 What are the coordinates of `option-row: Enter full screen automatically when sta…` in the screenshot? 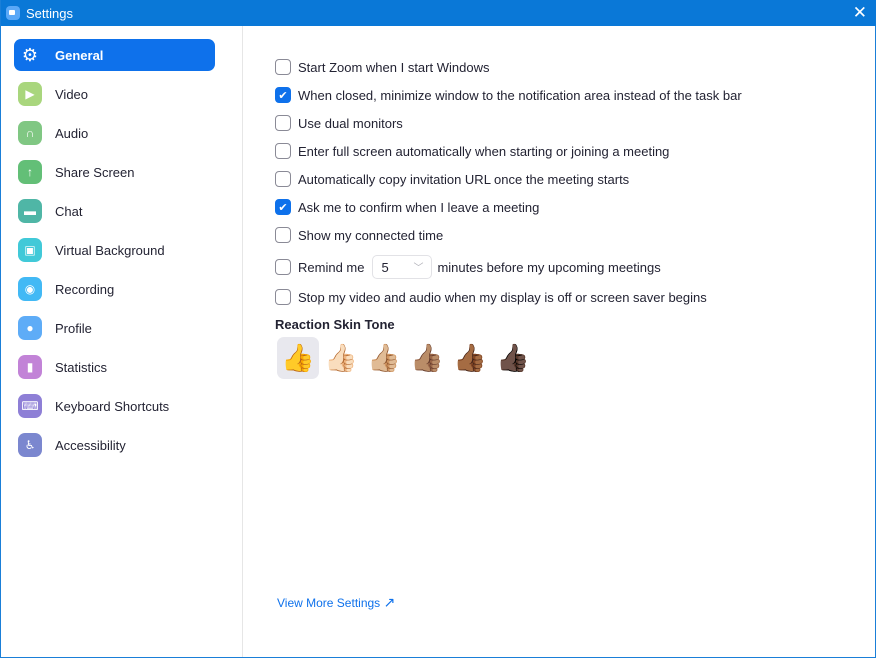 It's located at (472, 151).